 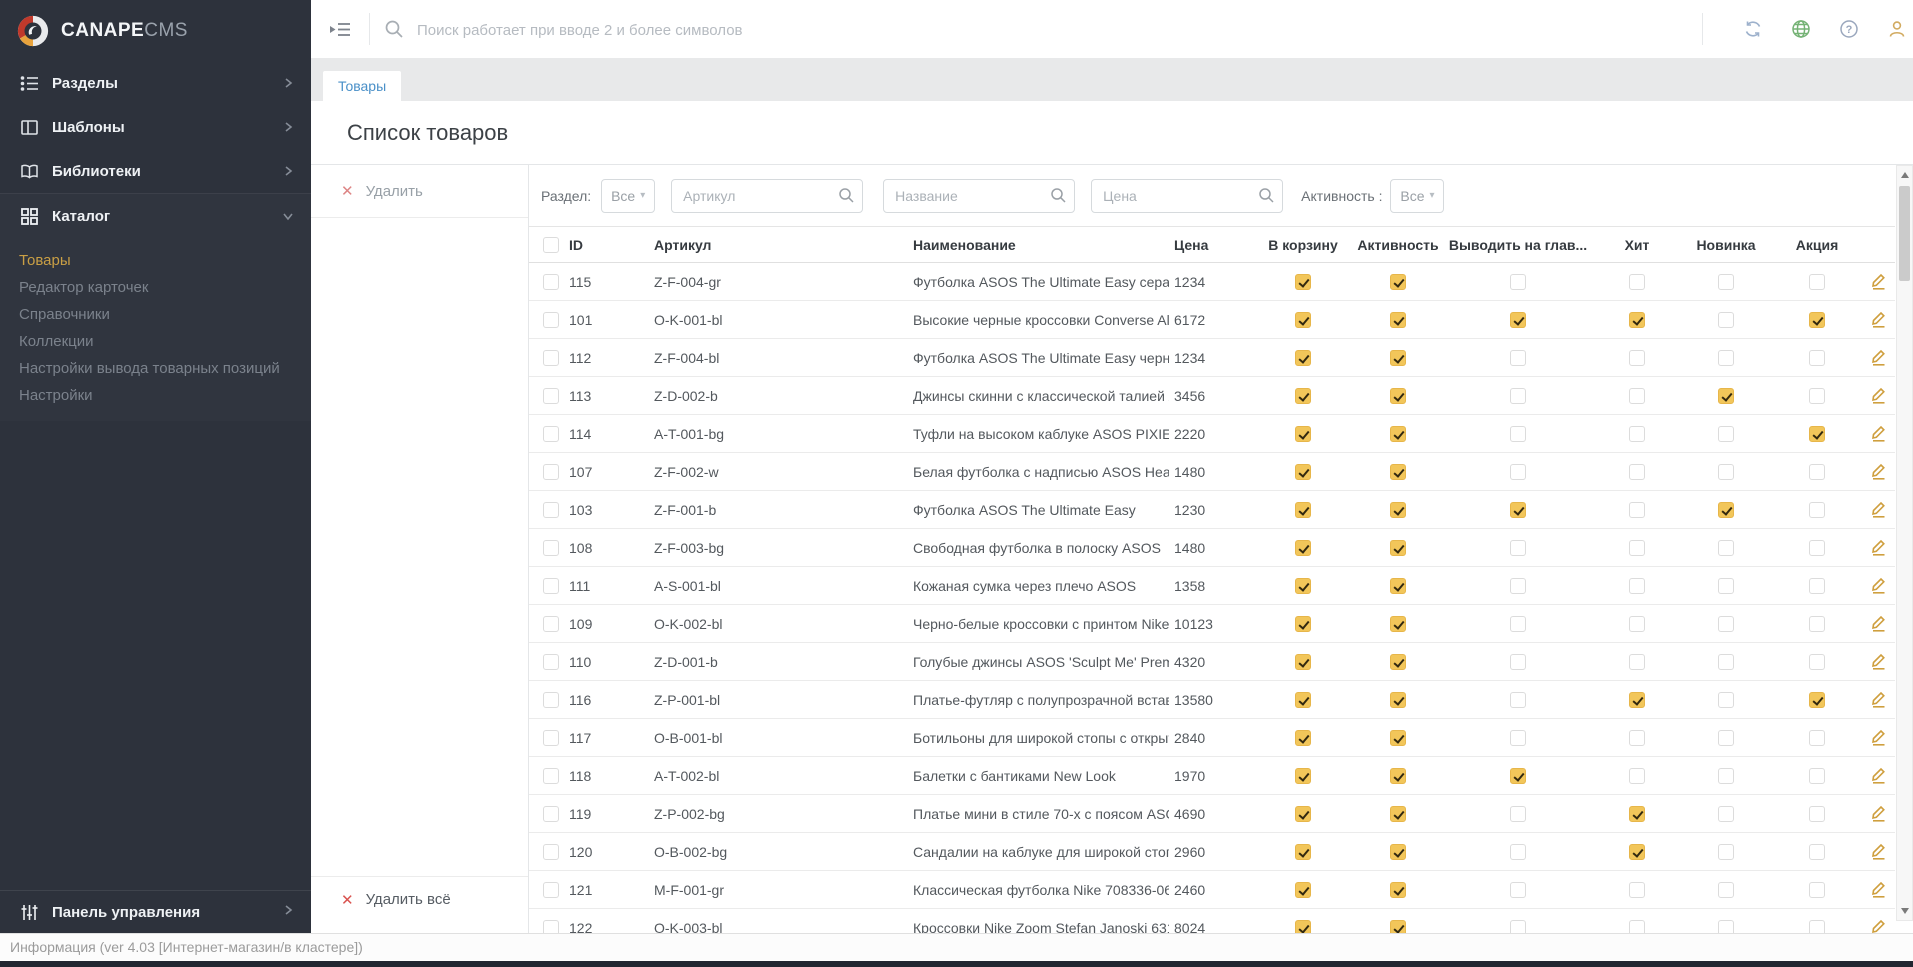 What do you see at coordinates (155, 127) in the screenshot?
I see `sidebar-item-templates: Шаблоны` at bounding box center [155, 127].